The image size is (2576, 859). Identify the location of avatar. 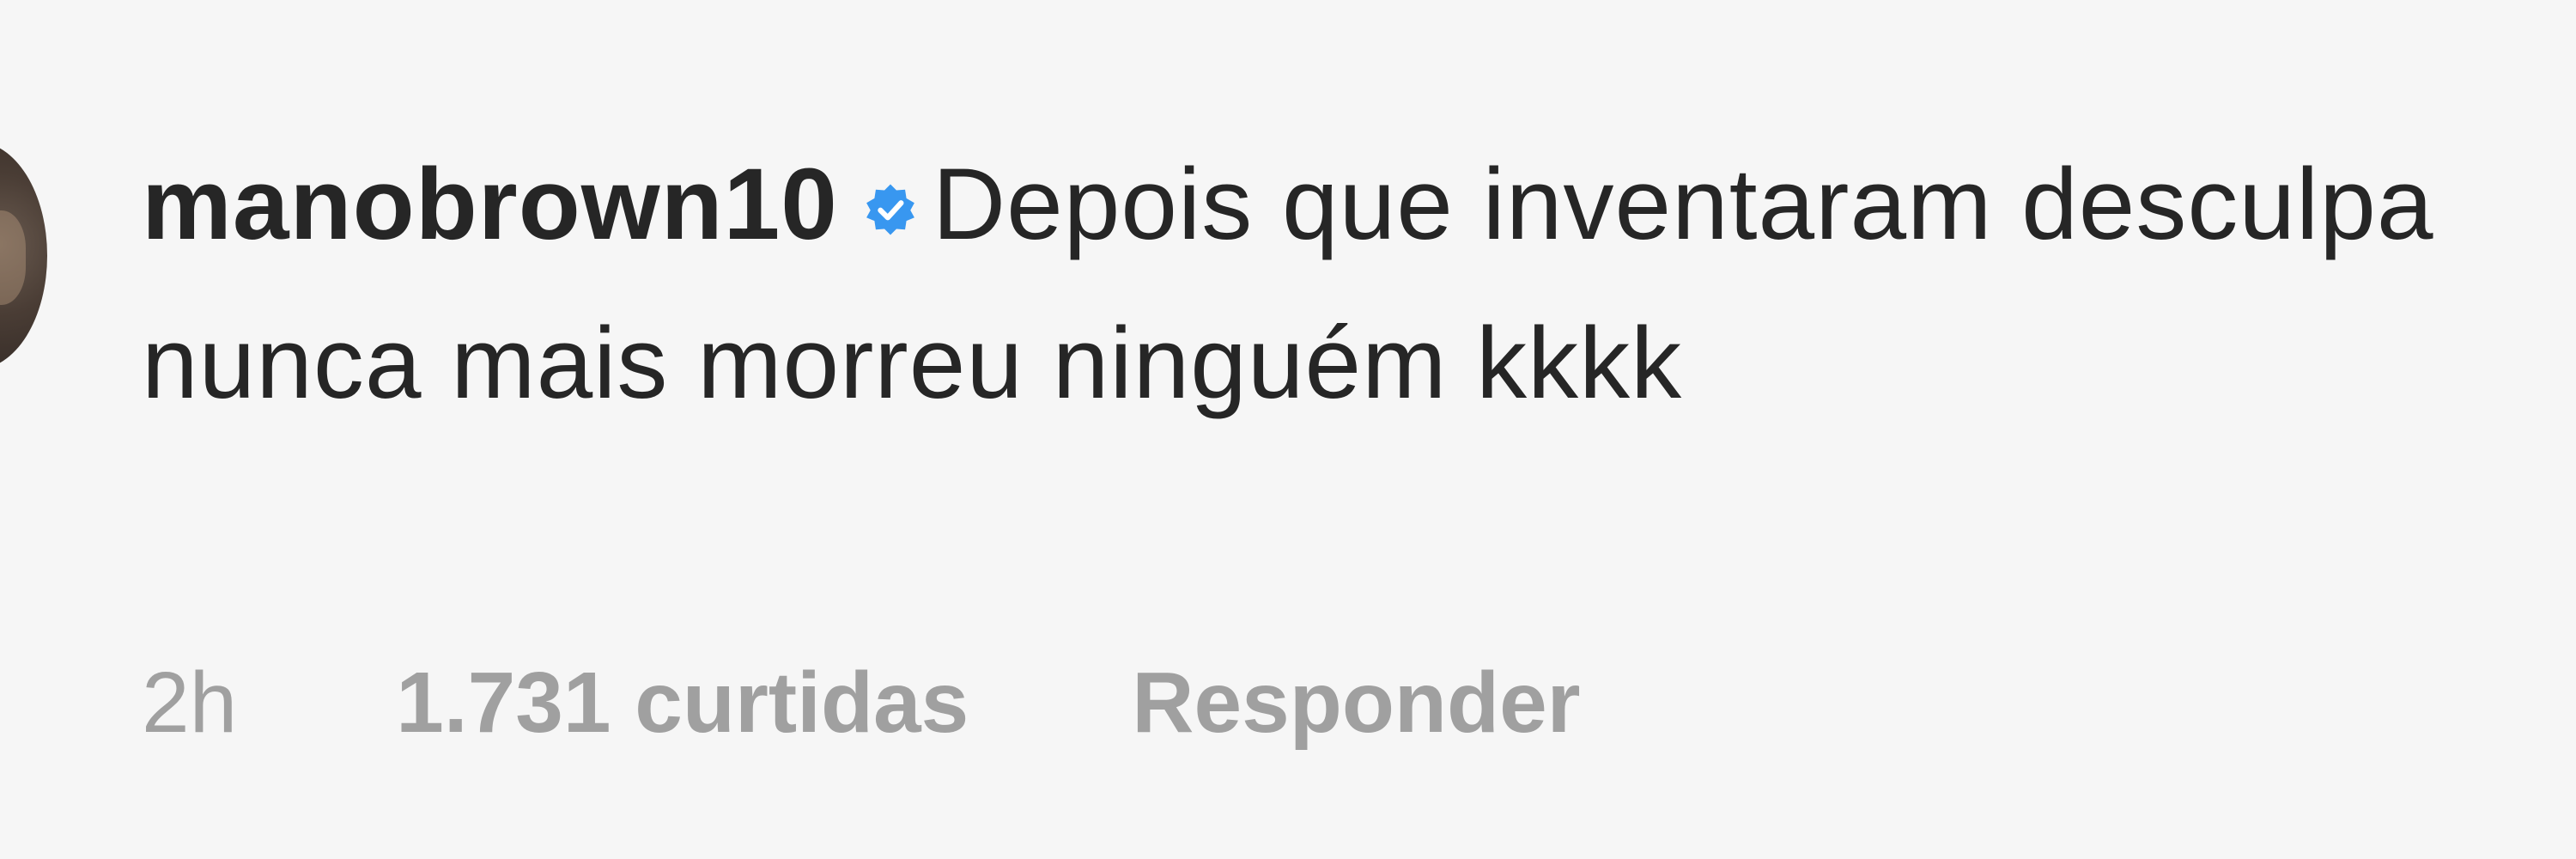
(23, 255).